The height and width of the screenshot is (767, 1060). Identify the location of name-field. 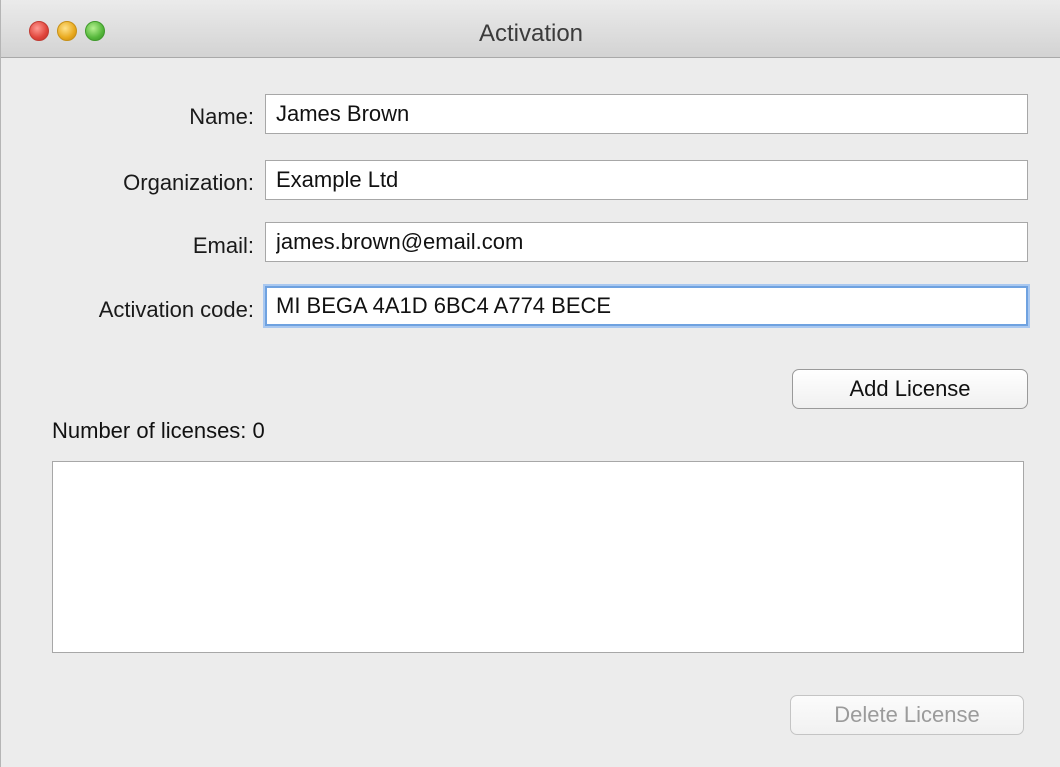
(646, 114).